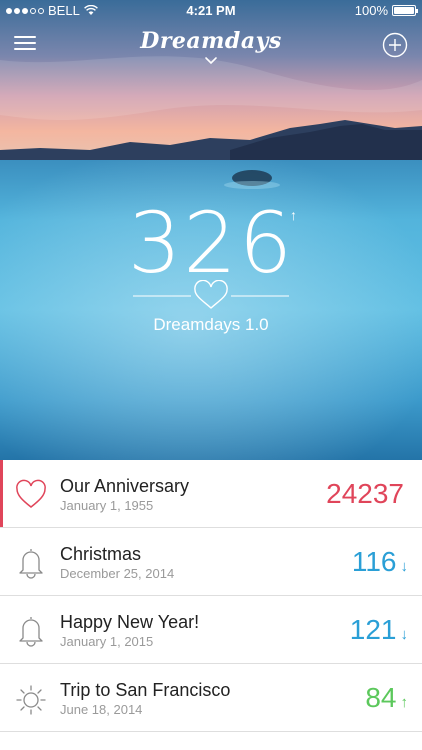 The image size is (422, 750). I want to click on event-date: December 25, 2014, so click(117, 573).